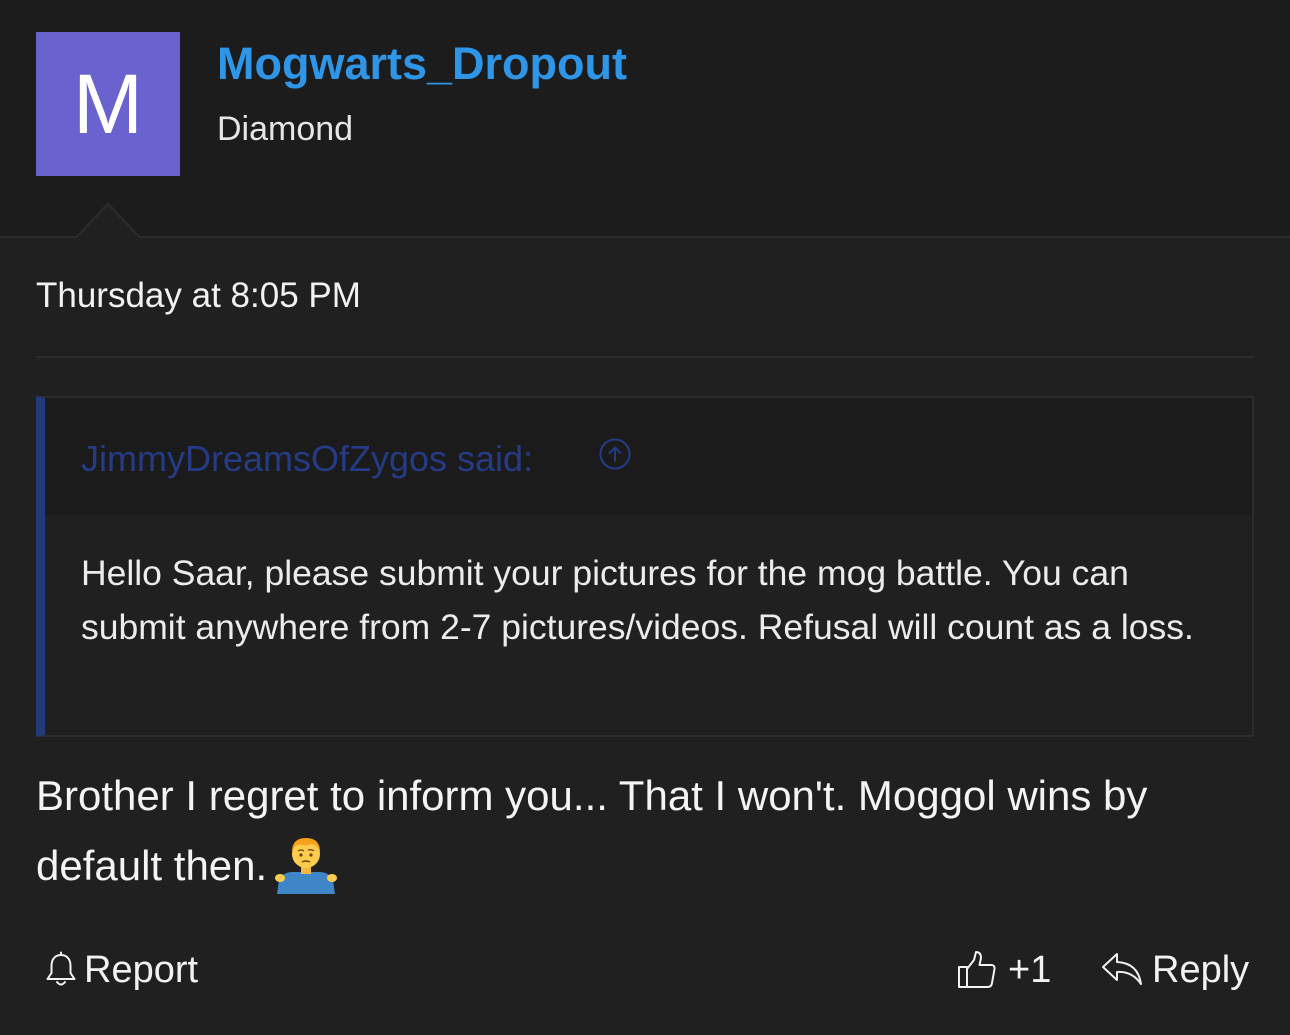 This screenshot has width=1290, height=1035. What do you see at coordinates (1003, 970) in the screenshot?
I see `like-button: +1` at bounding box center [1003, 970].